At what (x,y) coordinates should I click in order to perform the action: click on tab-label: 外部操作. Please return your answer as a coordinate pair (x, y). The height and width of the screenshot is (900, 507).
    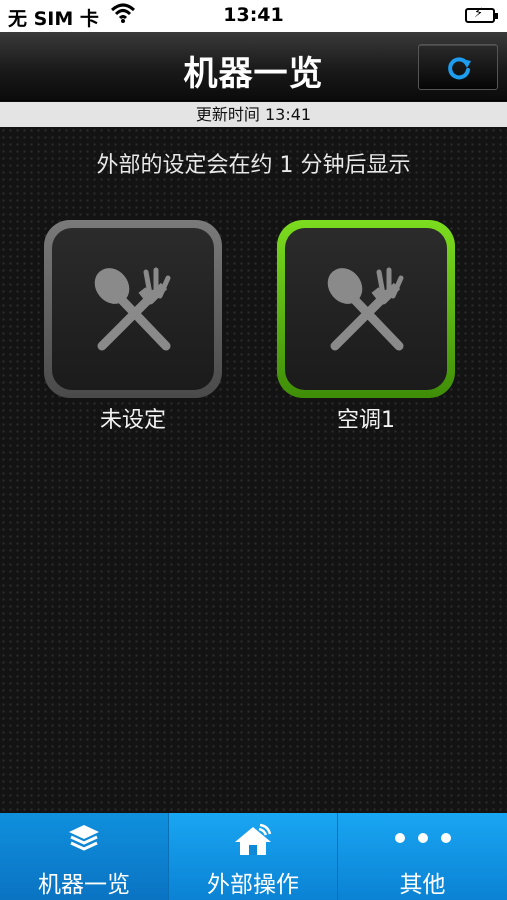
    Looking at the image, I should click on (253, 885).